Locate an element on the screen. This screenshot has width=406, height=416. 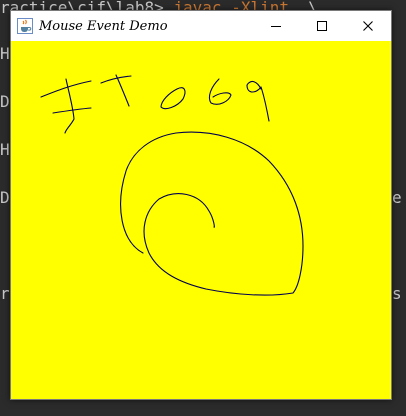
close-icon is located at coordinates (368, 26).